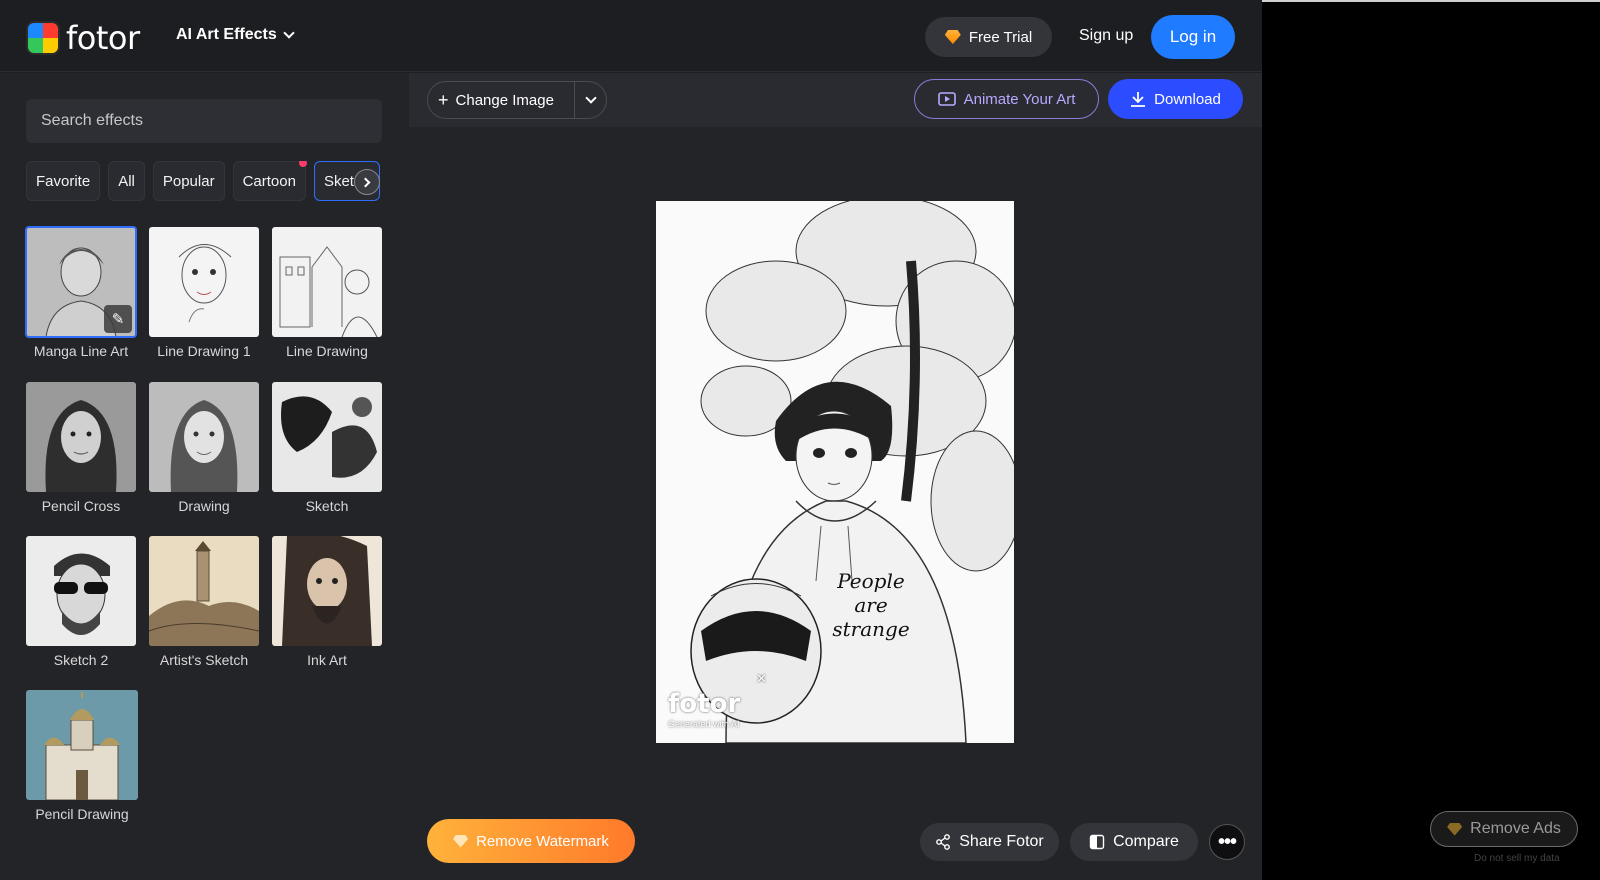  I want to click on effect-label: Line Drawing 1, so click(204, 351).